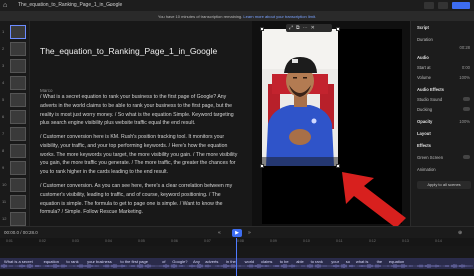 Image resolution: width=474 pixels, height=276 pixels. I want to click on transcript-word: of, so click(163, 261).